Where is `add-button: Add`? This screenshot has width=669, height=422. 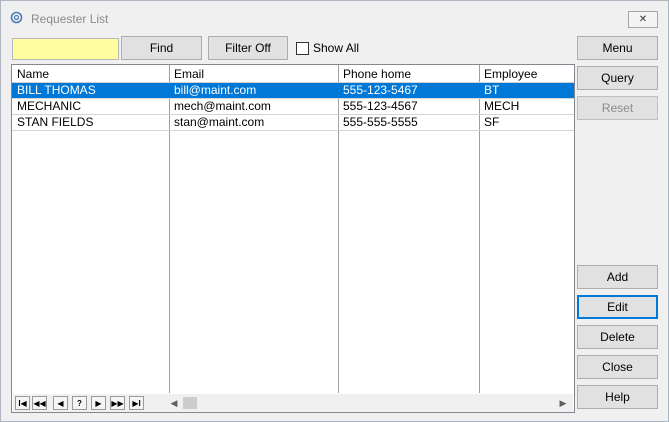 add-button: Add is located at coordinates (617, 277).